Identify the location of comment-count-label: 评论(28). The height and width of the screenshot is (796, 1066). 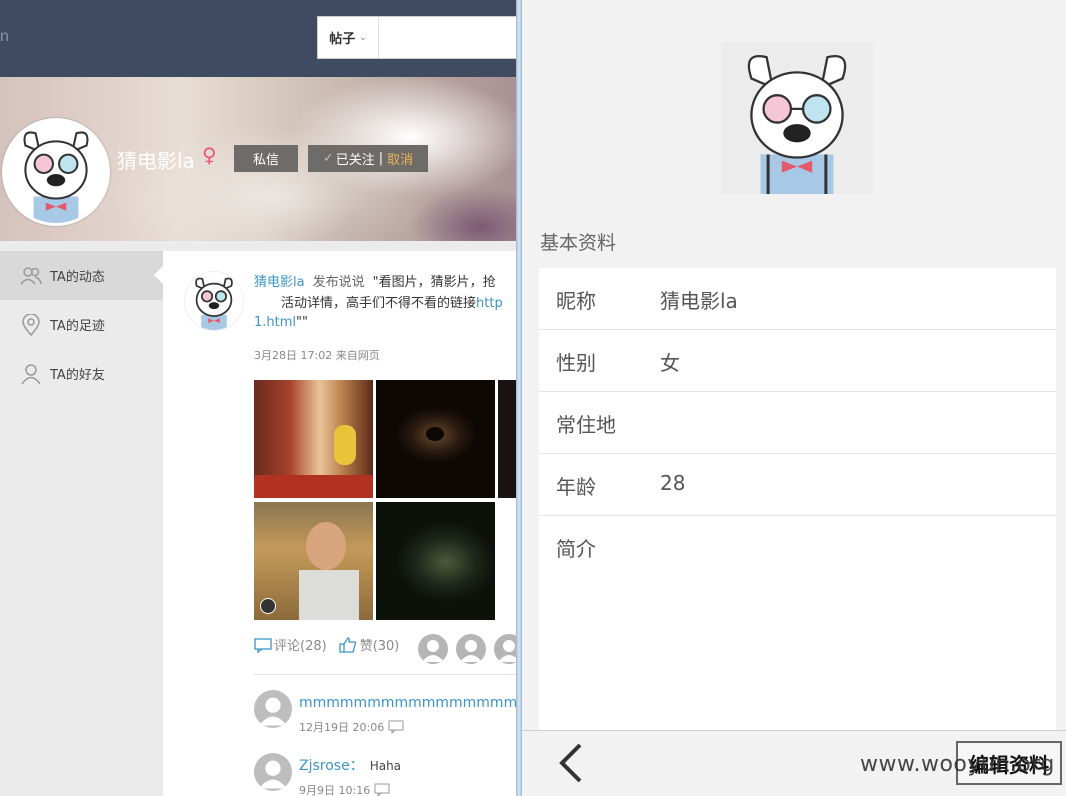
(300, 646).